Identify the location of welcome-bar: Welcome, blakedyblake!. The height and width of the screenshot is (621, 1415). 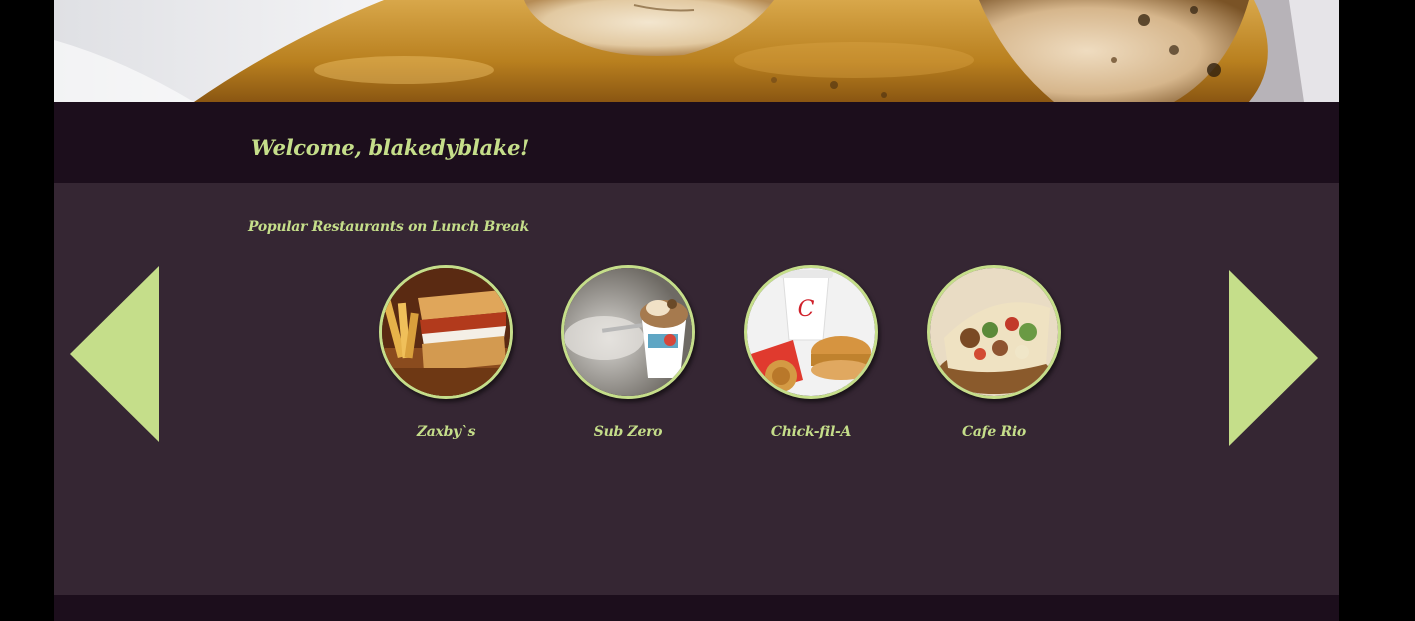
(696, 142).